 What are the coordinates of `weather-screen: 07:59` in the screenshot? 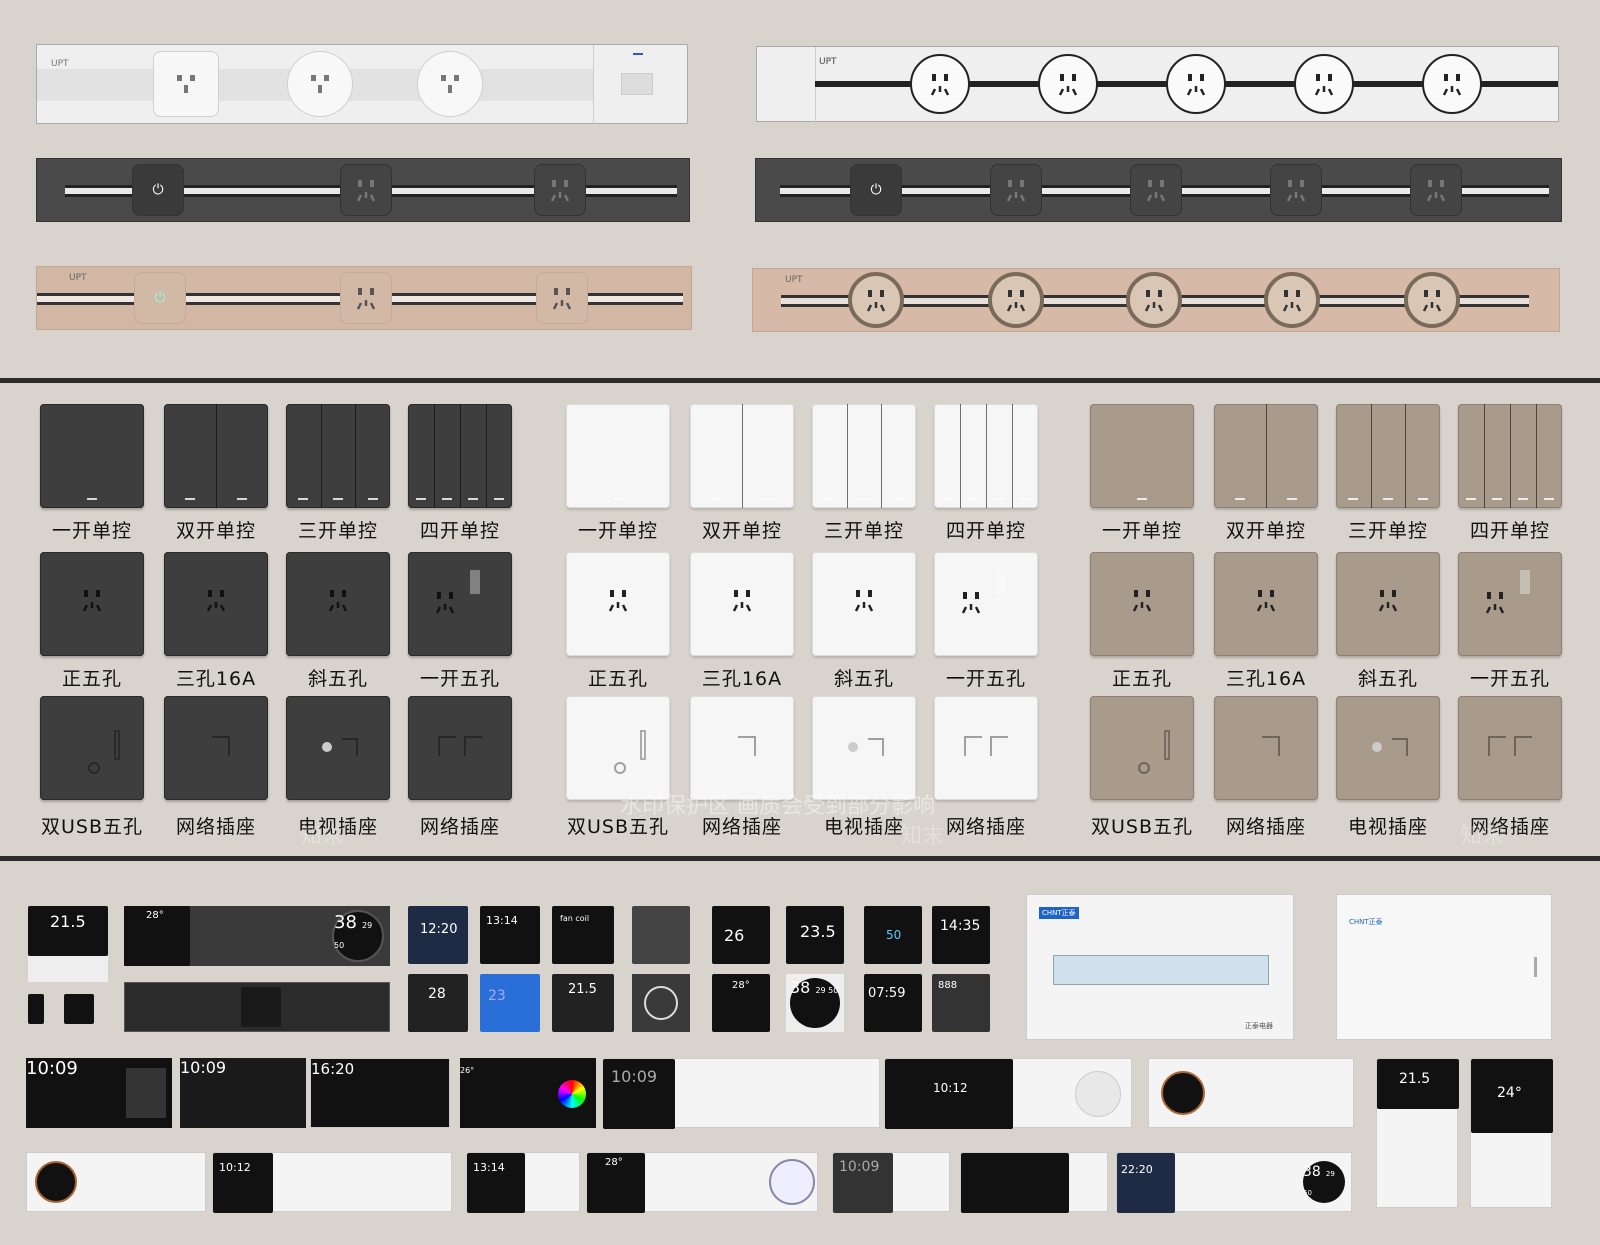 It's located at (893, 1003).